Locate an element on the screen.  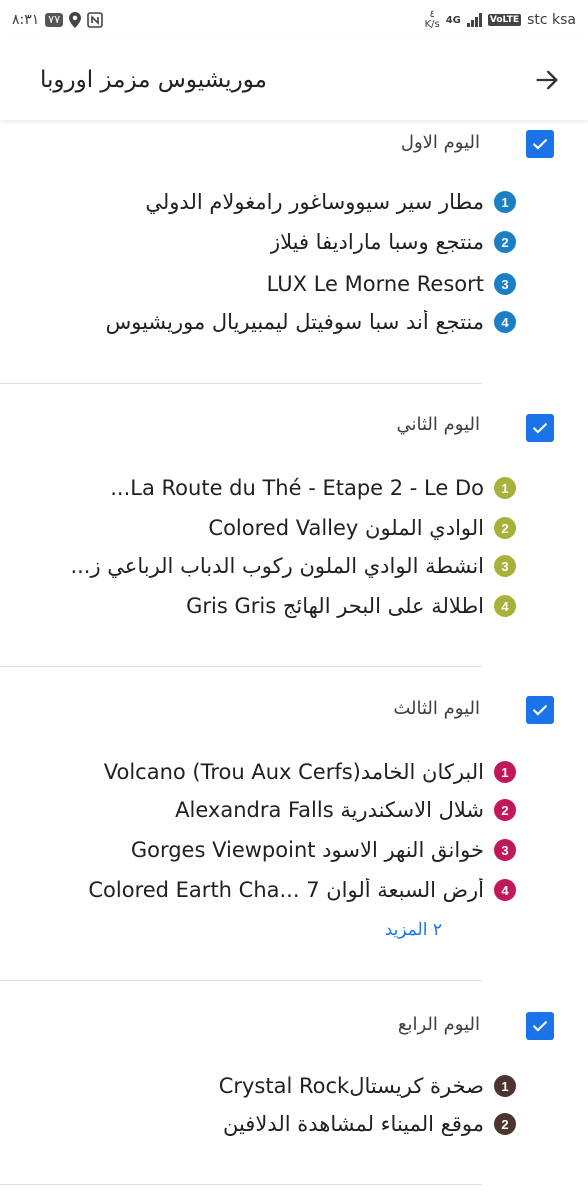
volte-badge: VoLTE is located at coordinates (504, 20).